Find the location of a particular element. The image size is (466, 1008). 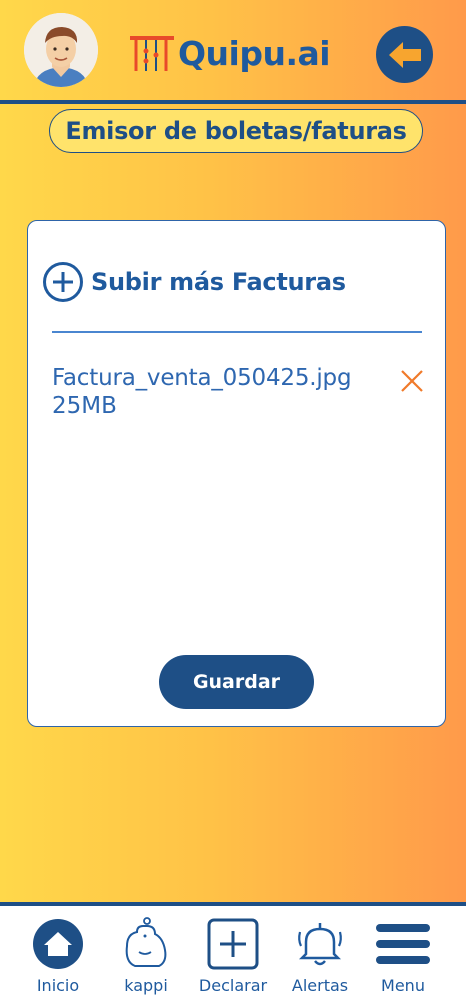

plus-square-icon is located at coordinates (233, 944).